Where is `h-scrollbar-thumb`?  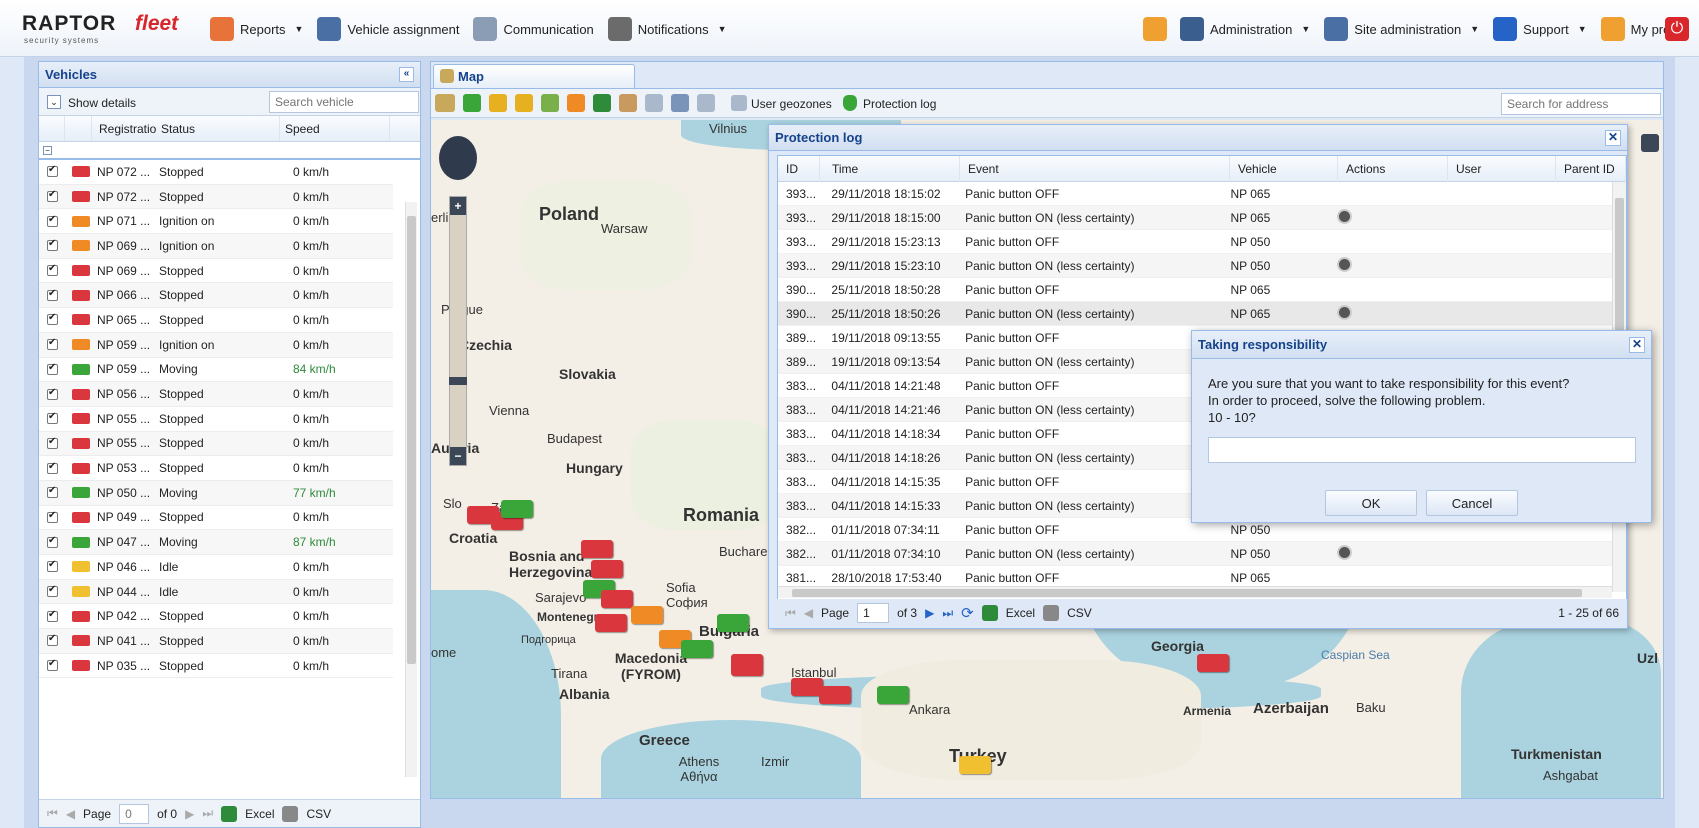 h-scrollbar-thumb is located at coordinates (1187, 593).